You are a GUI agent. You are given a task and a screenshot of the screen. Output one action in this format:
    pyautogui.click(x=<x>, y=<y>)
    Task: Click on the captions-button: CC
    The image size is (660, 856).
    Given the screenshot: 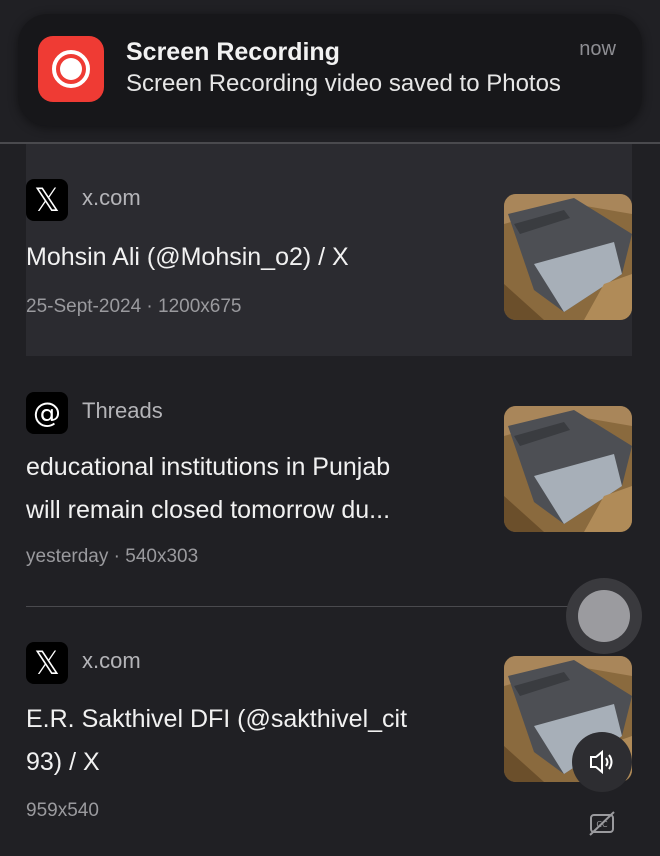 What is the action you would take?
    pyautogui.click(x=602, y=824)
    